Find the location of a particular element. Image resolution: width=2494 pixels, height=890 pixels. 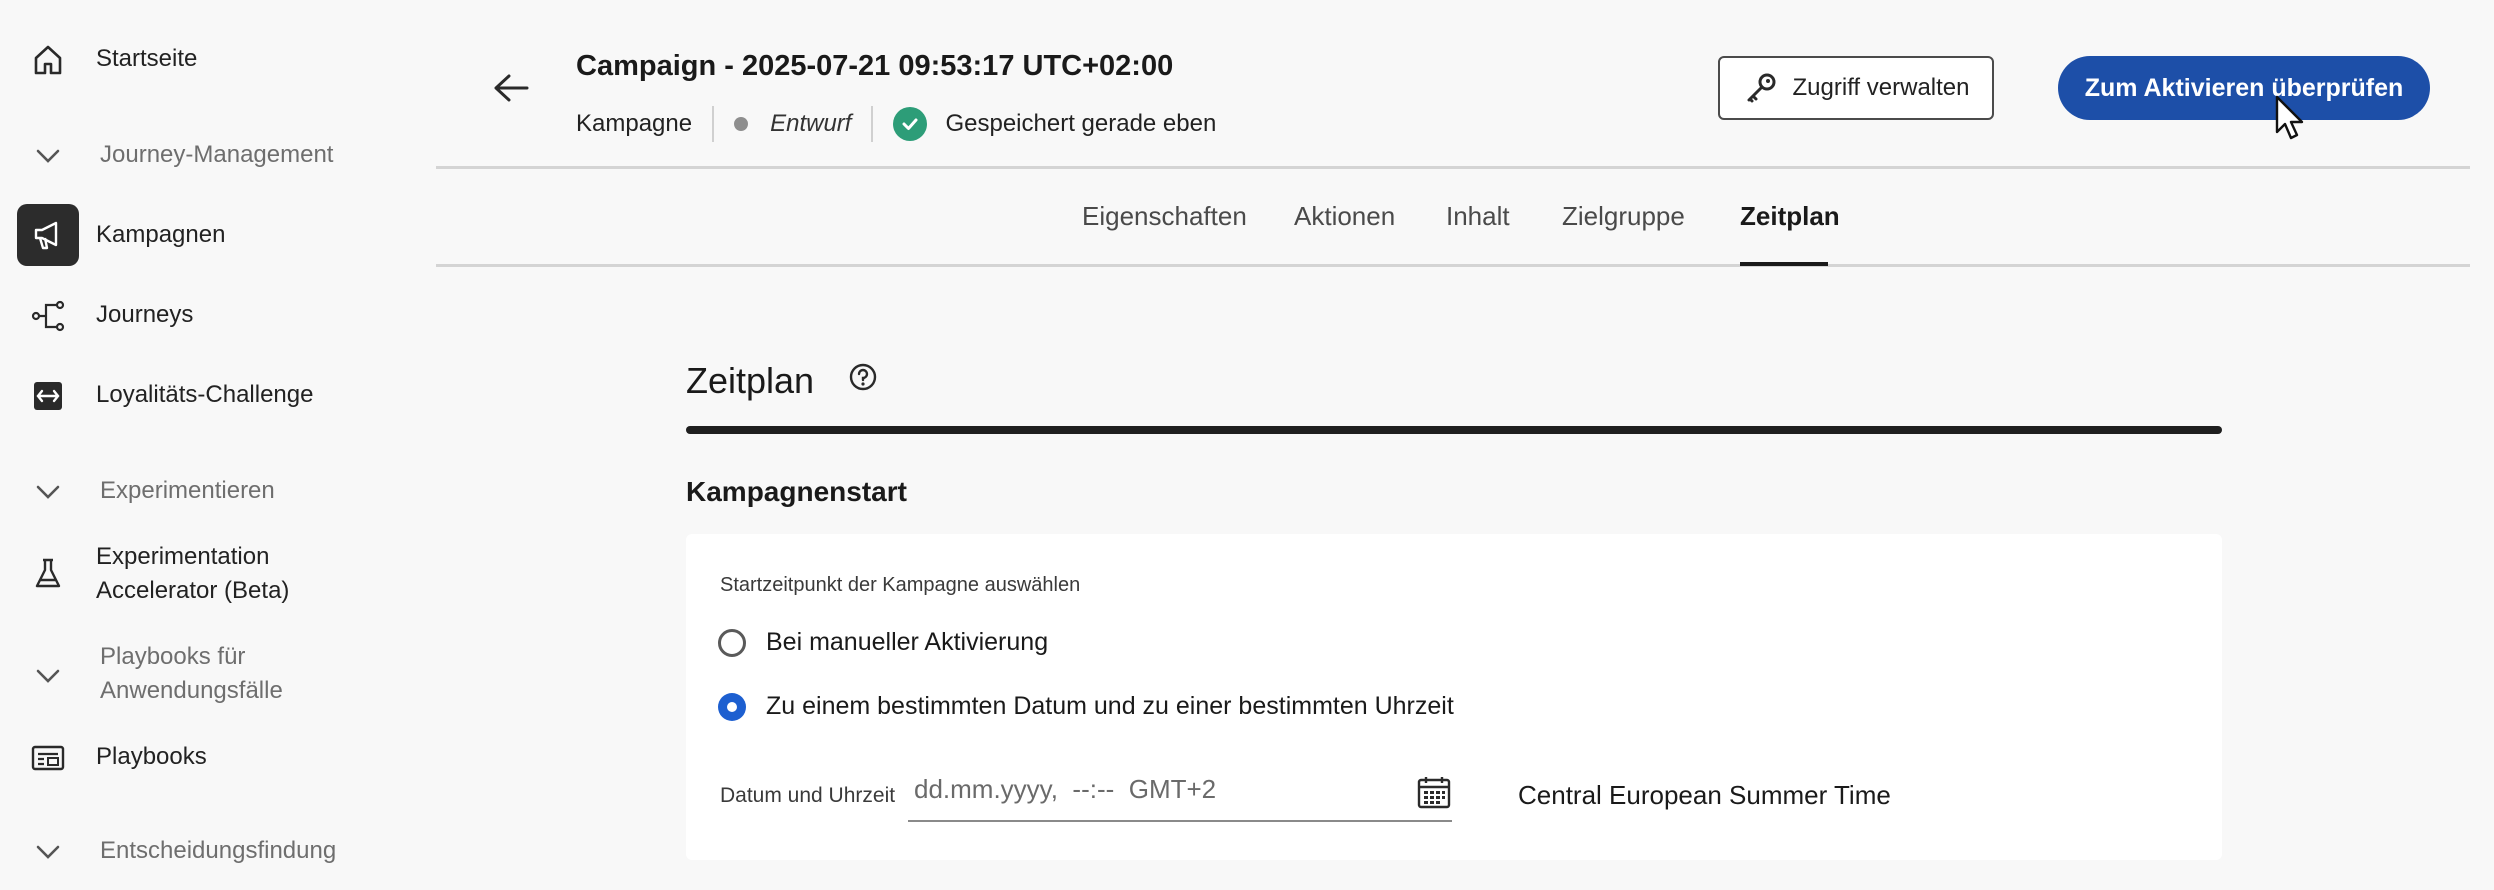

review-to-activate-label: Zum Aktivieren überprüfen is located at coordinates (2244, 87).